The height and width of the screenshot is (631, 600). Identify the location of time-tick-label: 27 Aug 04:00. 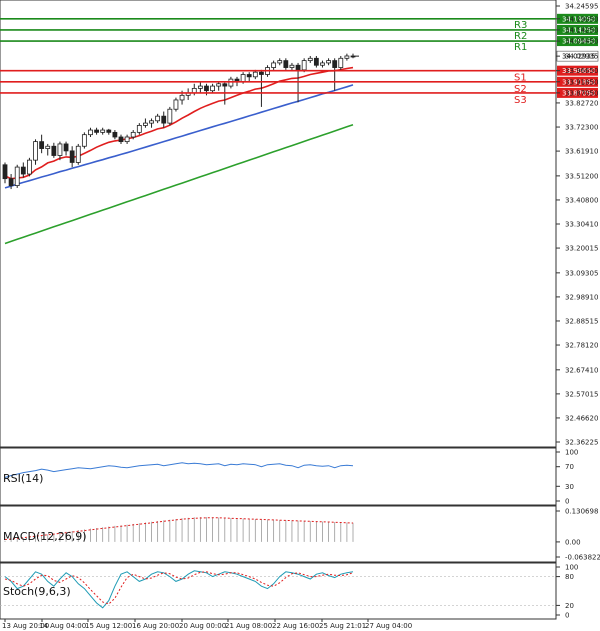
(388, 626).